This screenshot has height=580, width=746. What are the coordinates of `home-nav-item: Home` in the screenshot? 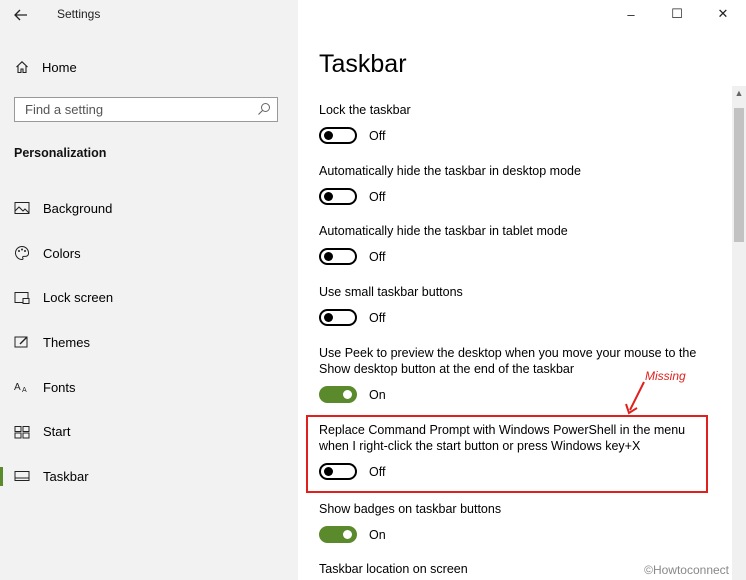 It's located at (44, 67).